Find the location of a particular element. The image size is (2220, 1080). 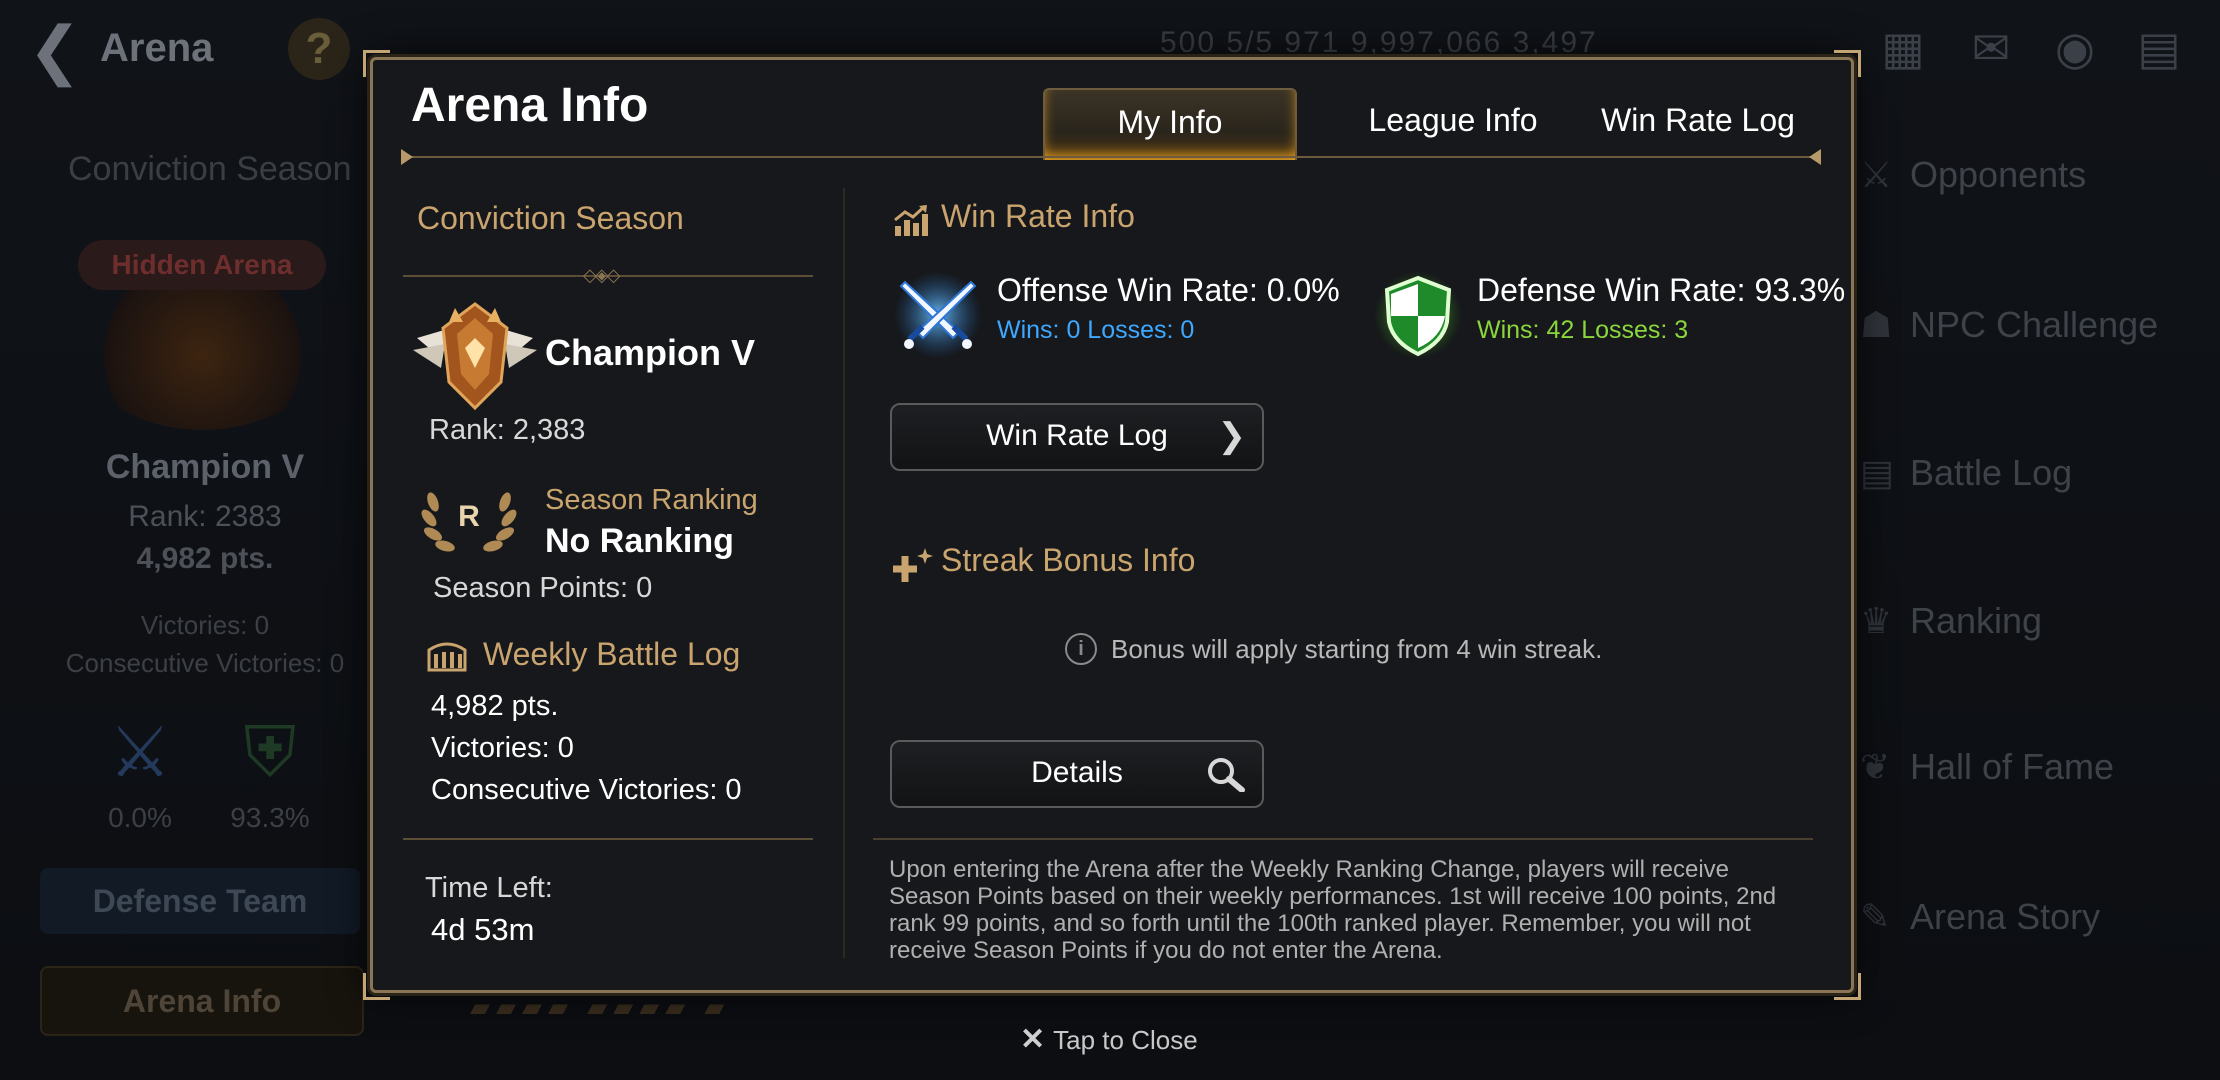

modal-title: Arena Info is located at coordinates (530, 105).